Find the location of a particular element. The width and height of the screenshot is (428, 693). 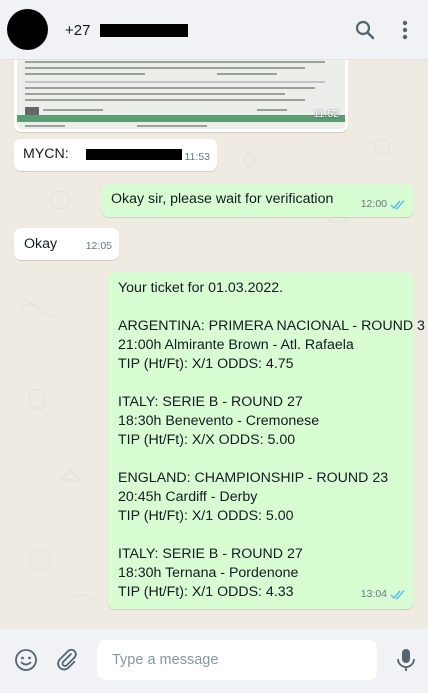

document-photo: 11:52 is located at coordinates (181, 94).